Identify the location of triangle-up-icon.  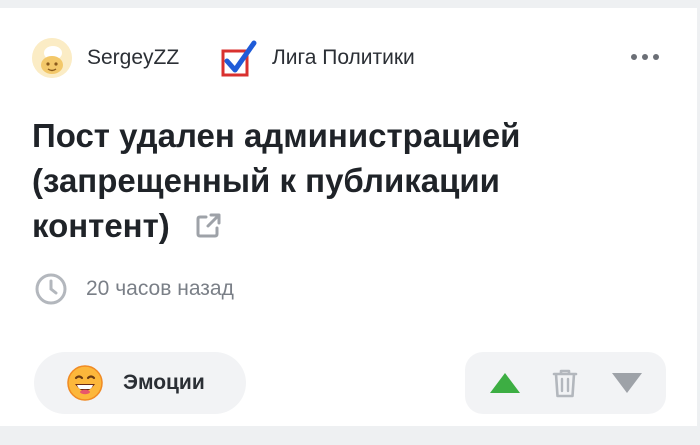
(505, 383).